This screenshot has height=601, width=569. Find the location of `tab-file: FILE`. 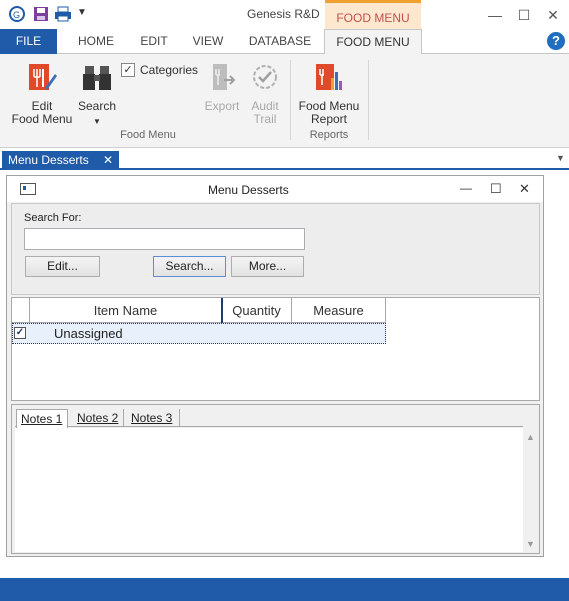

tab-file: FILE is located at coordinates (28, 41).